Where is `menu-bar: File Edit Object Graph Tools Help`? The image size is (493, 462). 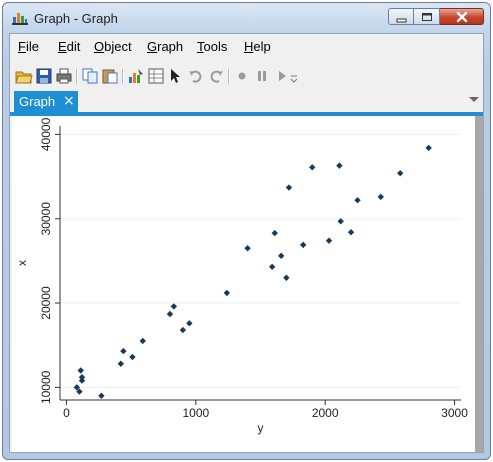 menu-bar: File Edit Object Graph Tools Help is located at coordinates (246, 45).